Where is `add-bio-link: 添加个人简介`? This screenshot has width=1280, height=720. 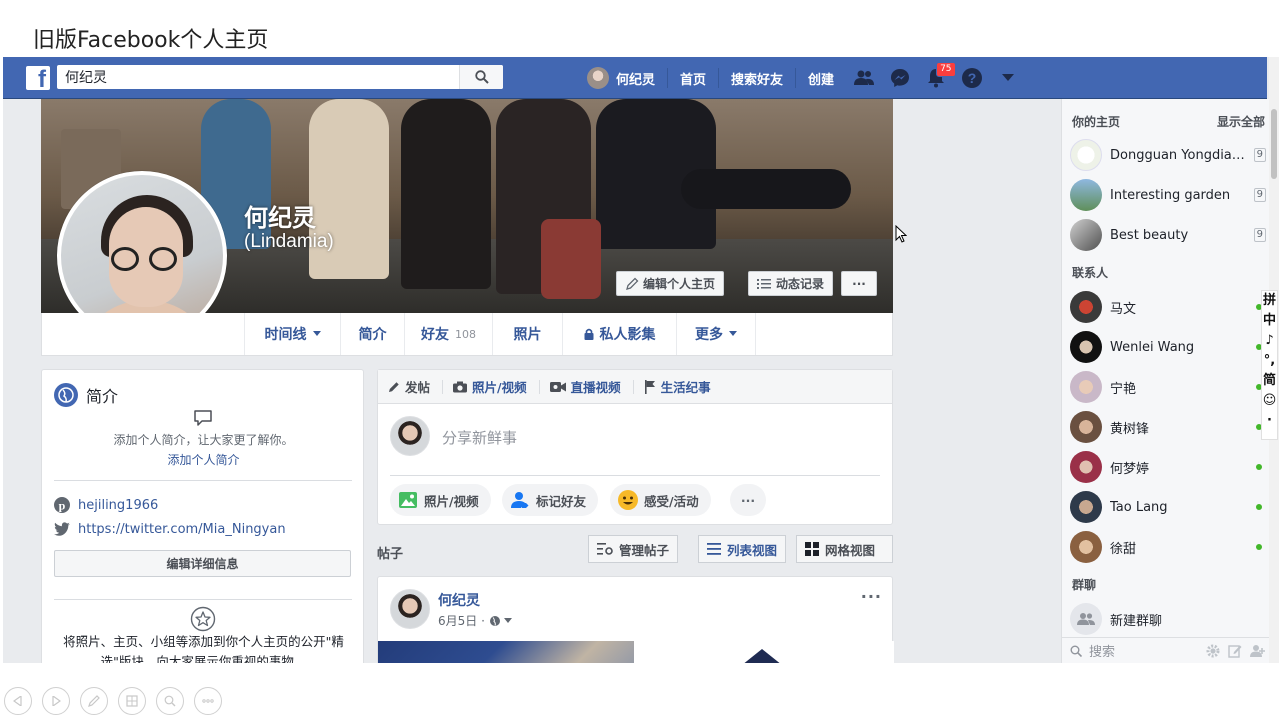
add-bio-link: 添加个人简介 is located at coordinates (203, 460).